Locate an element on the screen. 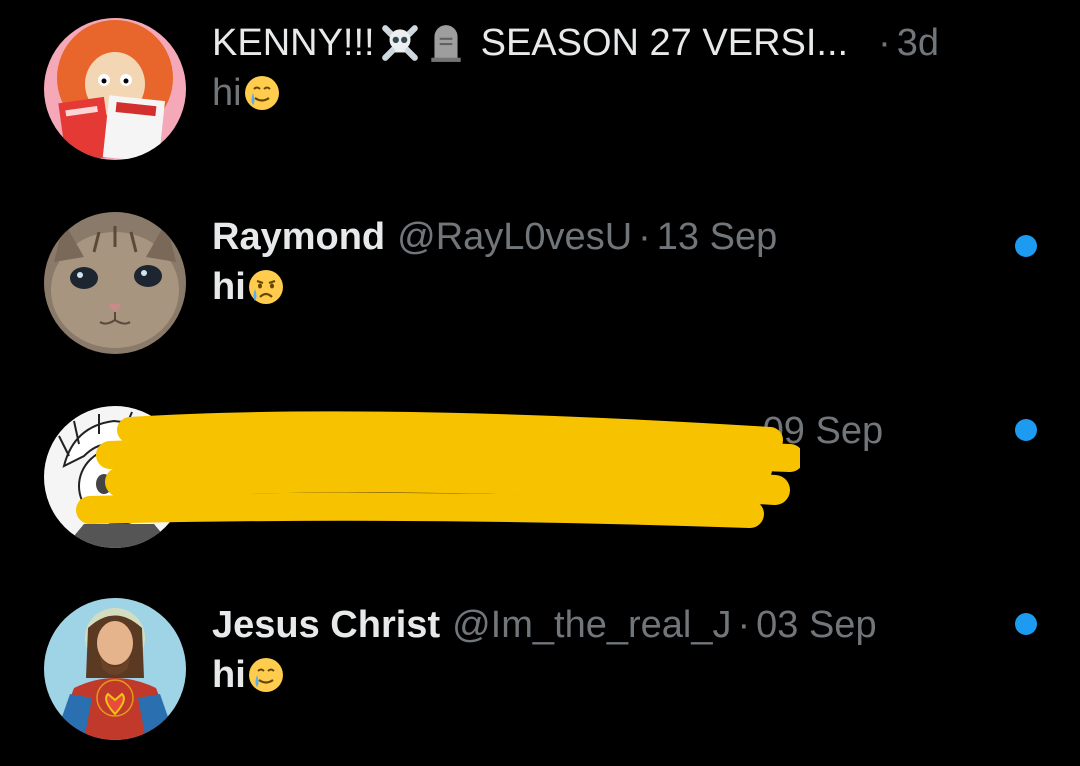  kitten-avatar is located at coordinates (115, 283).